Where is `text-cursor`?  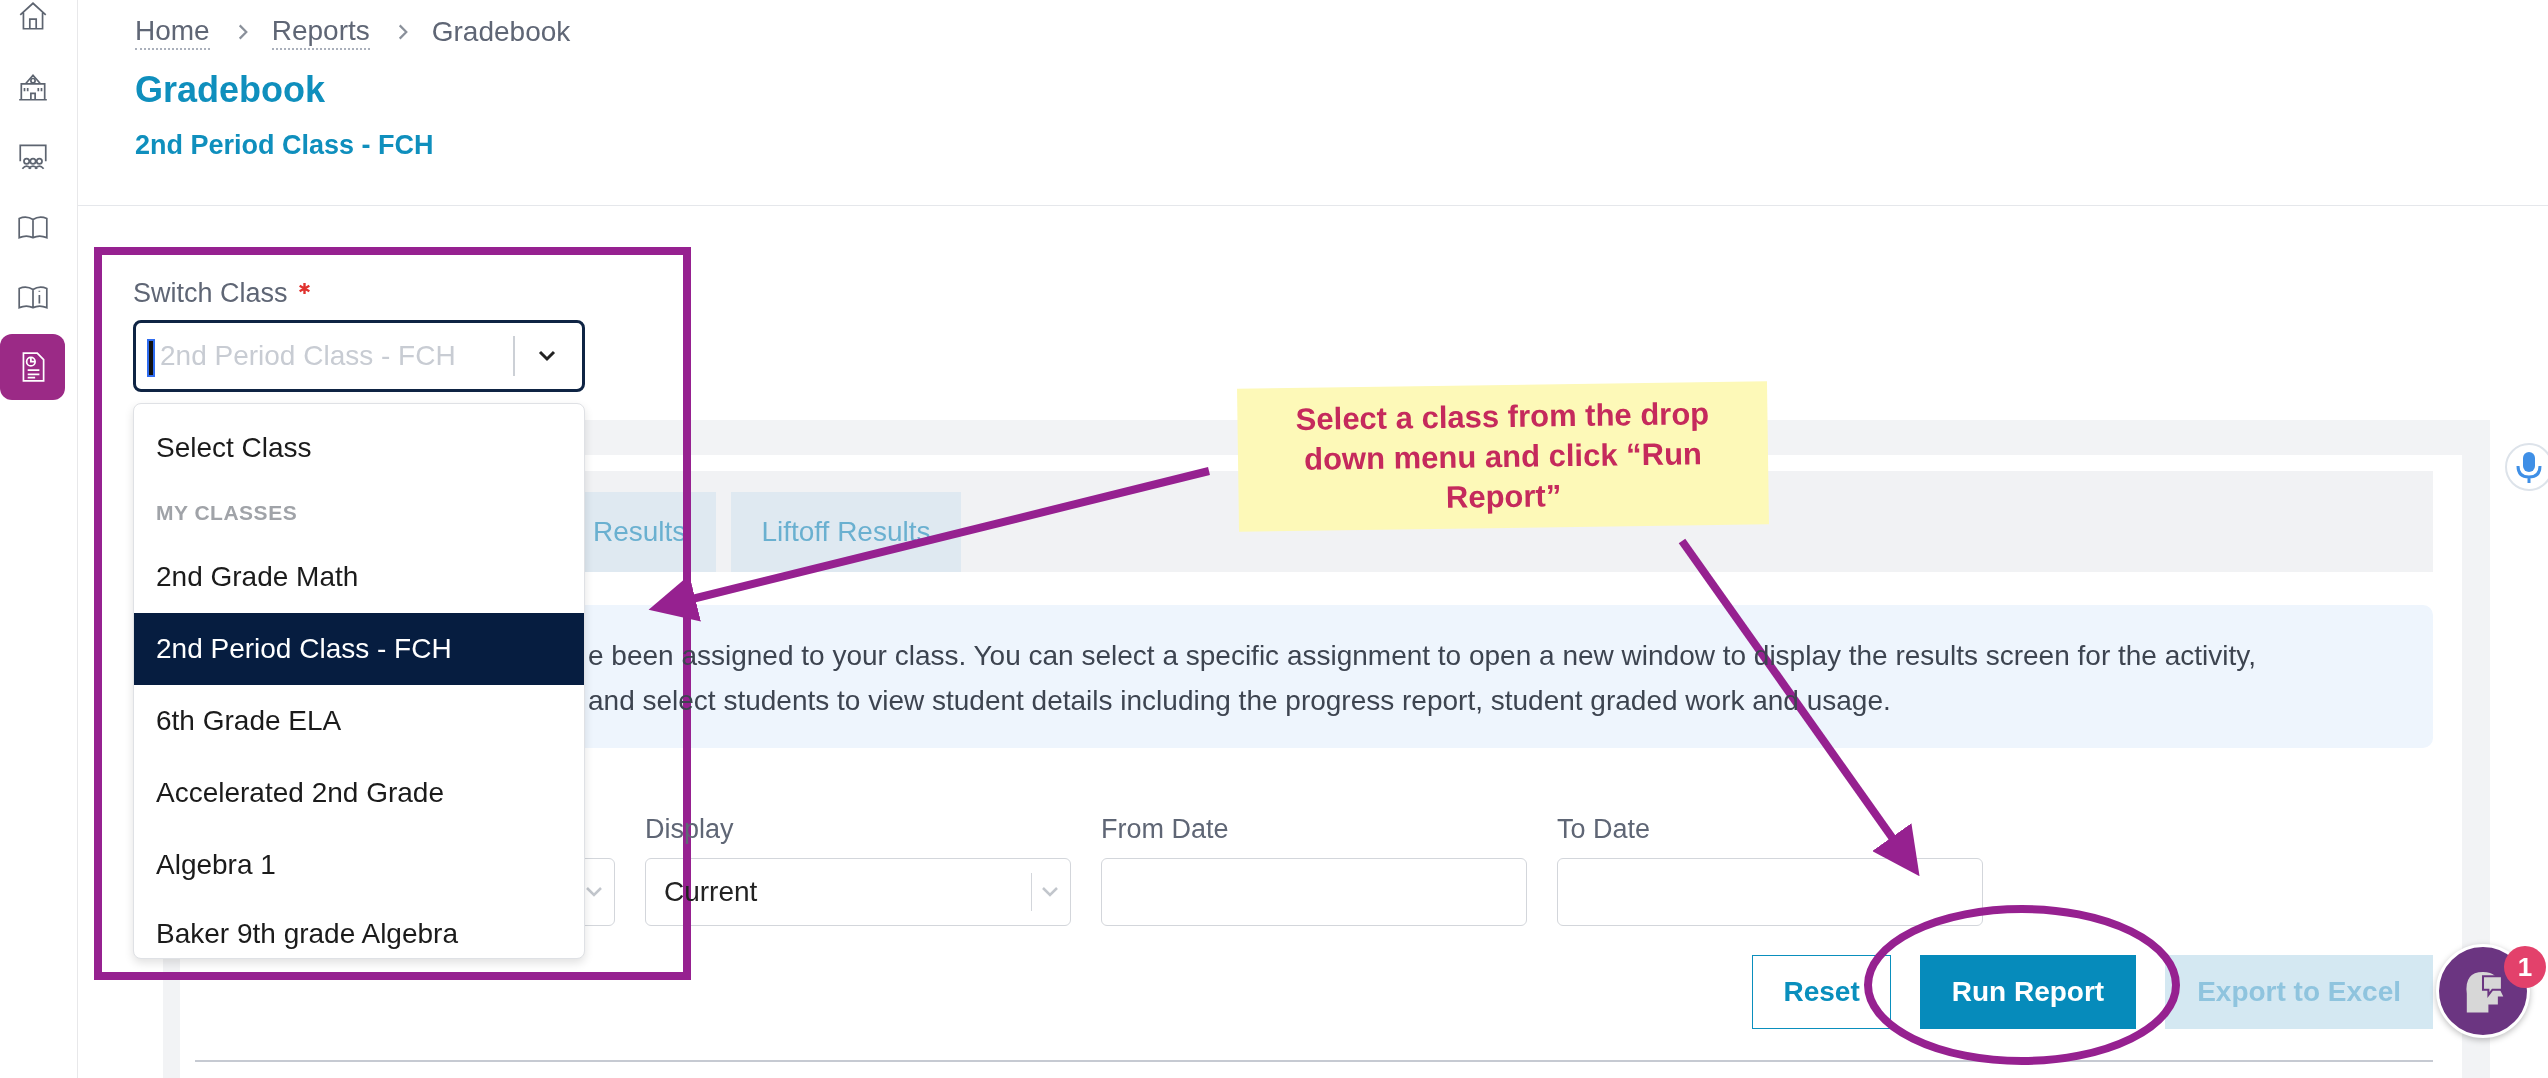
text-cursor is located at coordinates (151, 358).